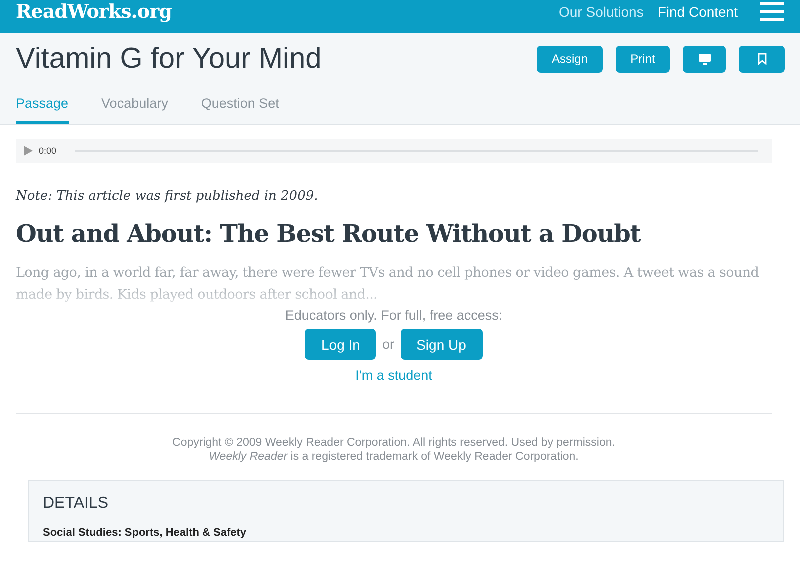 The height and width of the screenshot is (588, 800). What do you see at coordinates (168, 196) in the screenshot?
I see `article-note: Note: This article was first published in 2009.` at bounding box center [168, 196].